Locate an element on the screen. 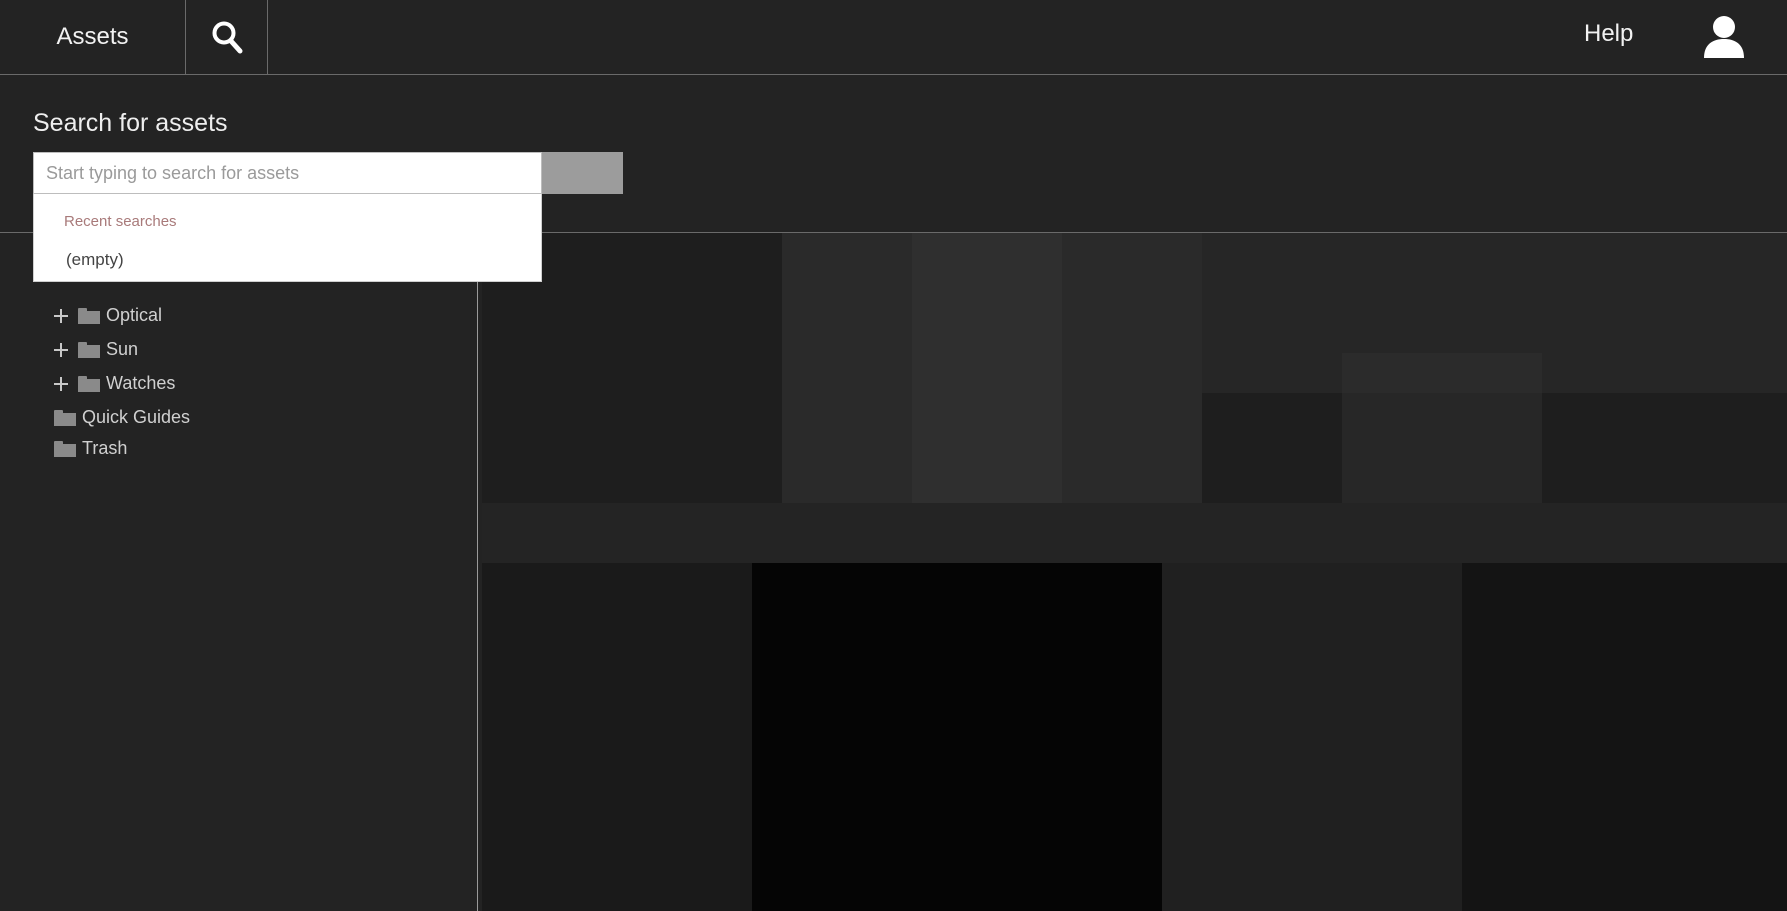 Image resolution: width=1787 pixels, height=911 pixels. tree-item-trash: Trash is located at coordinates (90, 448).